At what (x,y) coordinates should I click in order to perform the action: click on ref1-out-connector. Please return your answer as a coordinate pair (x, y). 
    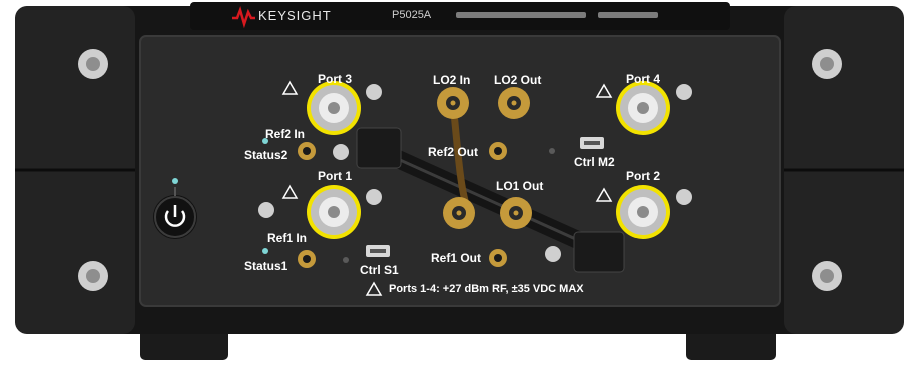
    Looking at the image, I should click on (498, 258).